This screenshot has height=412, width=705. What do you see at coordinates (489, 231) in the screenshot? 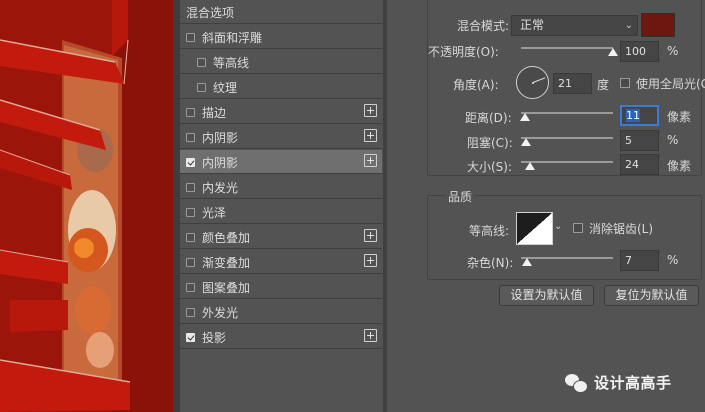
I see `contour-label: 等高线:` at bounding box center [489, 231].